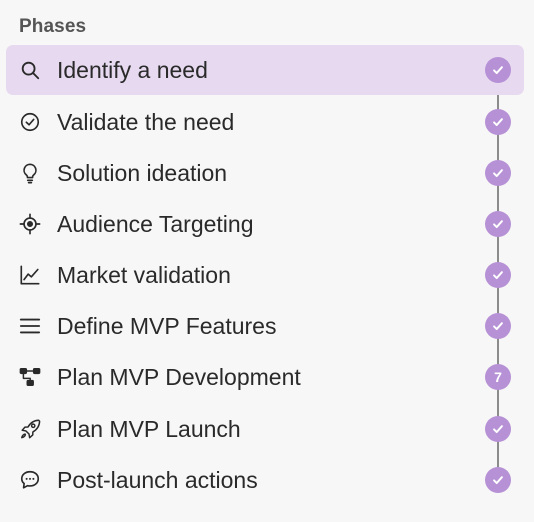 This screenshot has width=534, height=522. I want to click on check-circle-icon, so click(30, 122).